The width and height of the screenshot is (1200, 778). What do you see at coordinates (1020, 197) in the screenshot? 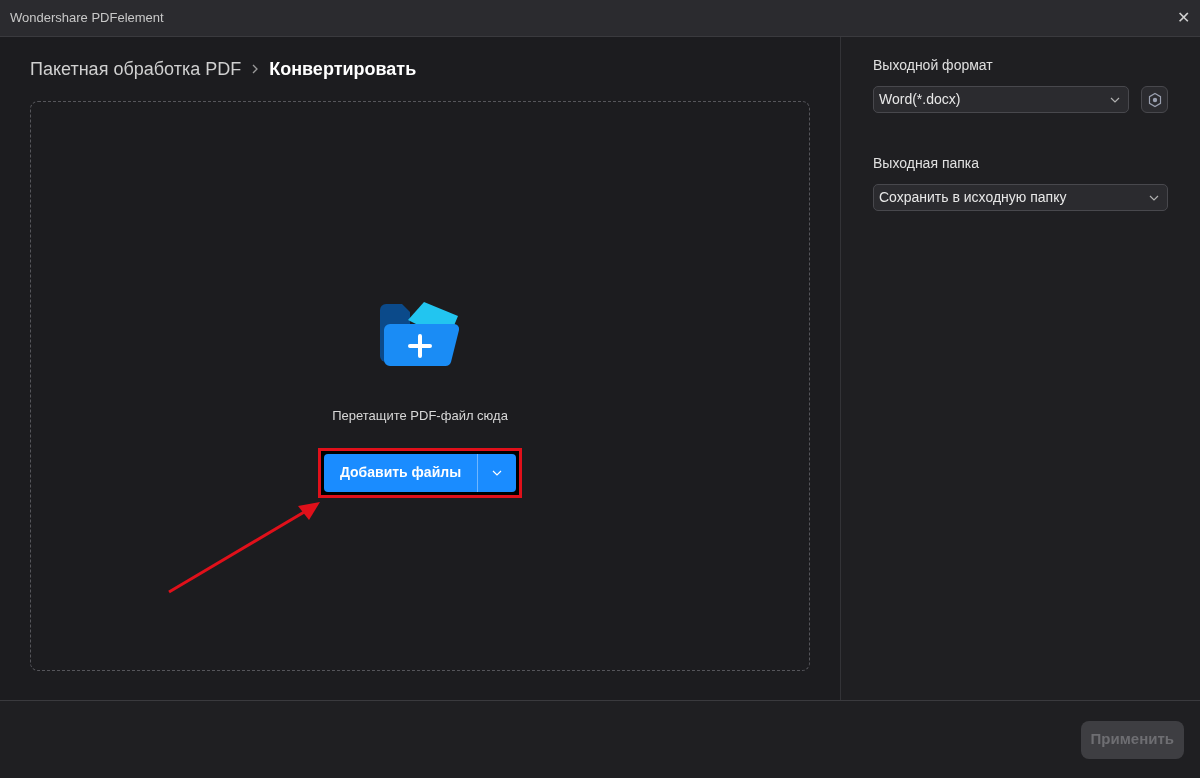
I see `folder-dropdown: Сохранить в исходную папку` at bounding box center [1020, 197].